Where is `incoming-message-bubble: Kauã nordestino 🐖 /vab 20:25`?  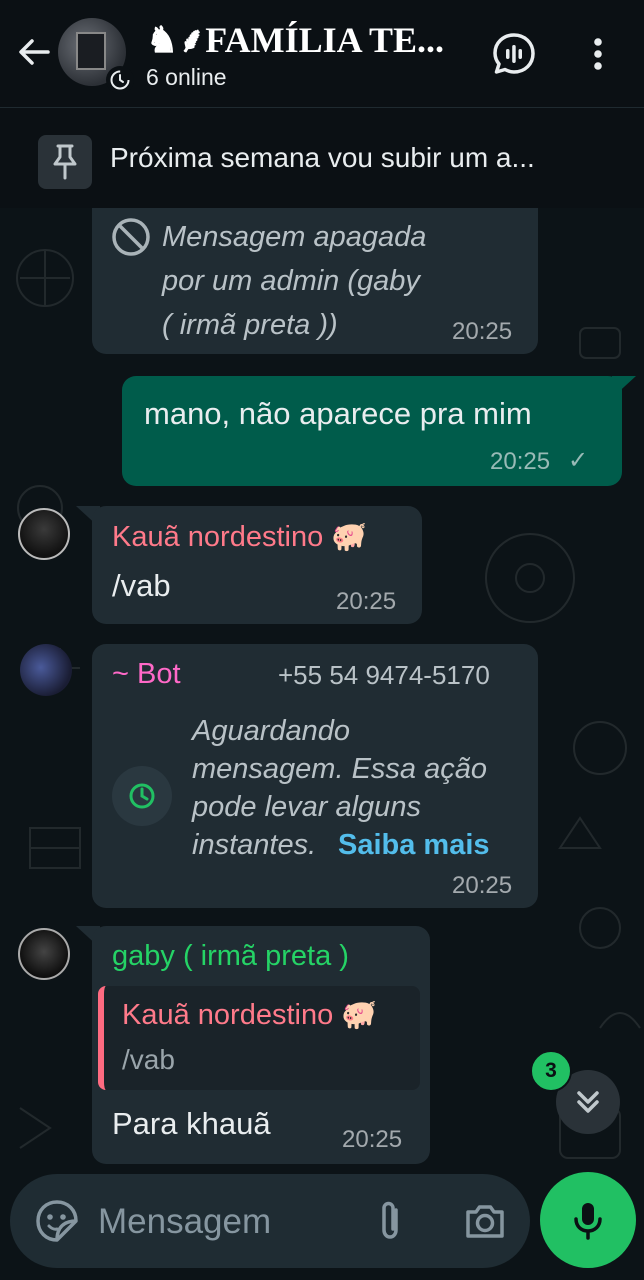
incoming-message-bubble: Kauã nordestino 🐖 /vab 20:25 is located at coordinates (257, 565).